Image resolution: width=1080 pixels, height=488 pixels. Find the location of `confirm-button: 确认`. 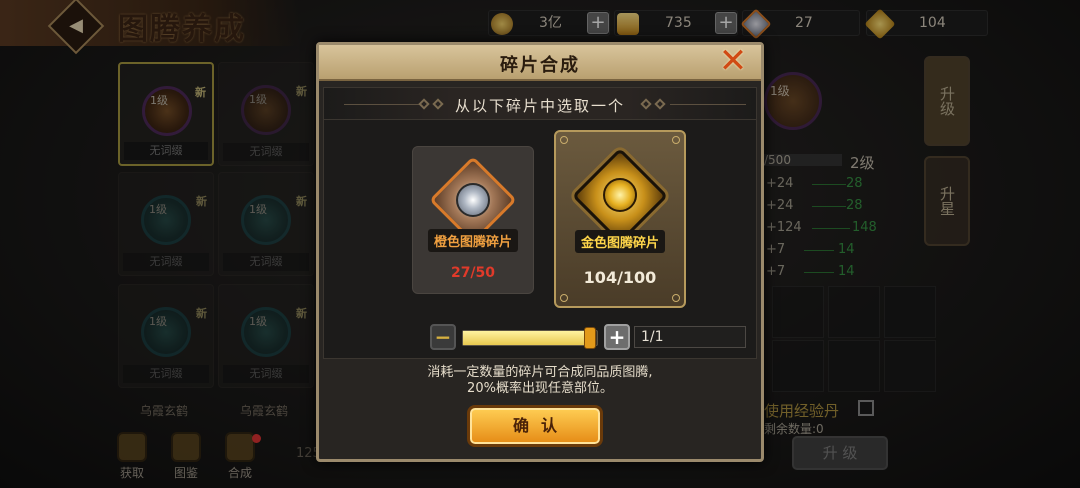

confirm-button: 确认 is located at coordinates (535, 426).